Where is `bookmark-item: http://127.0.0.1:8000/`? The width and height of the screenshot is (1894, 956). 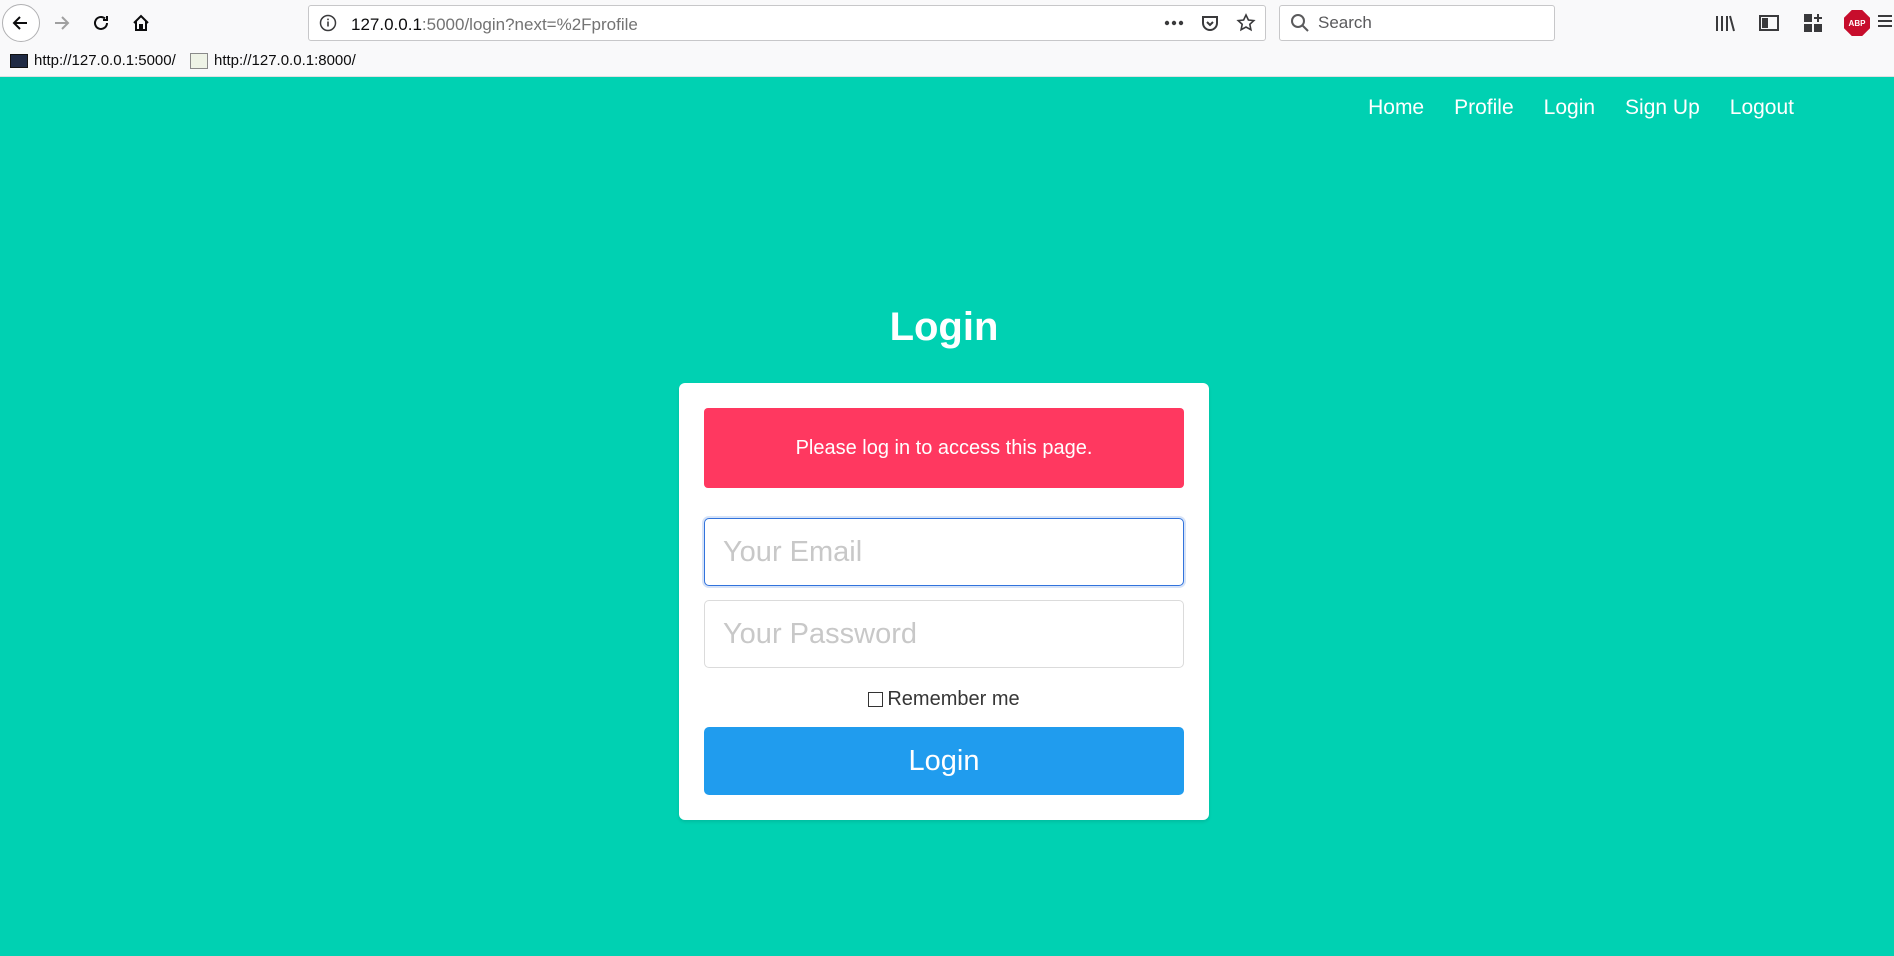
bookmark-item: http://127.0.0.1:8000/ is located at coordinates (273, 60).